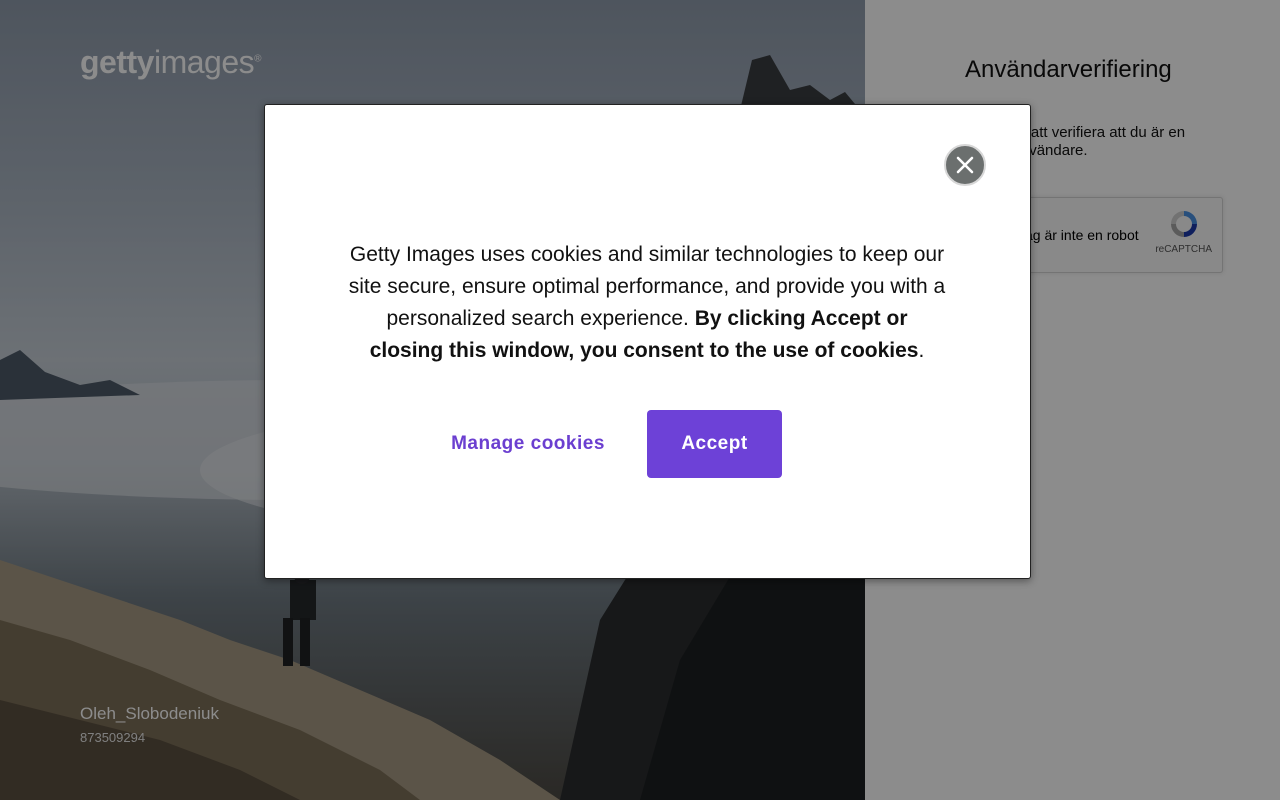  I want to click on close-button, so click(965, 165).